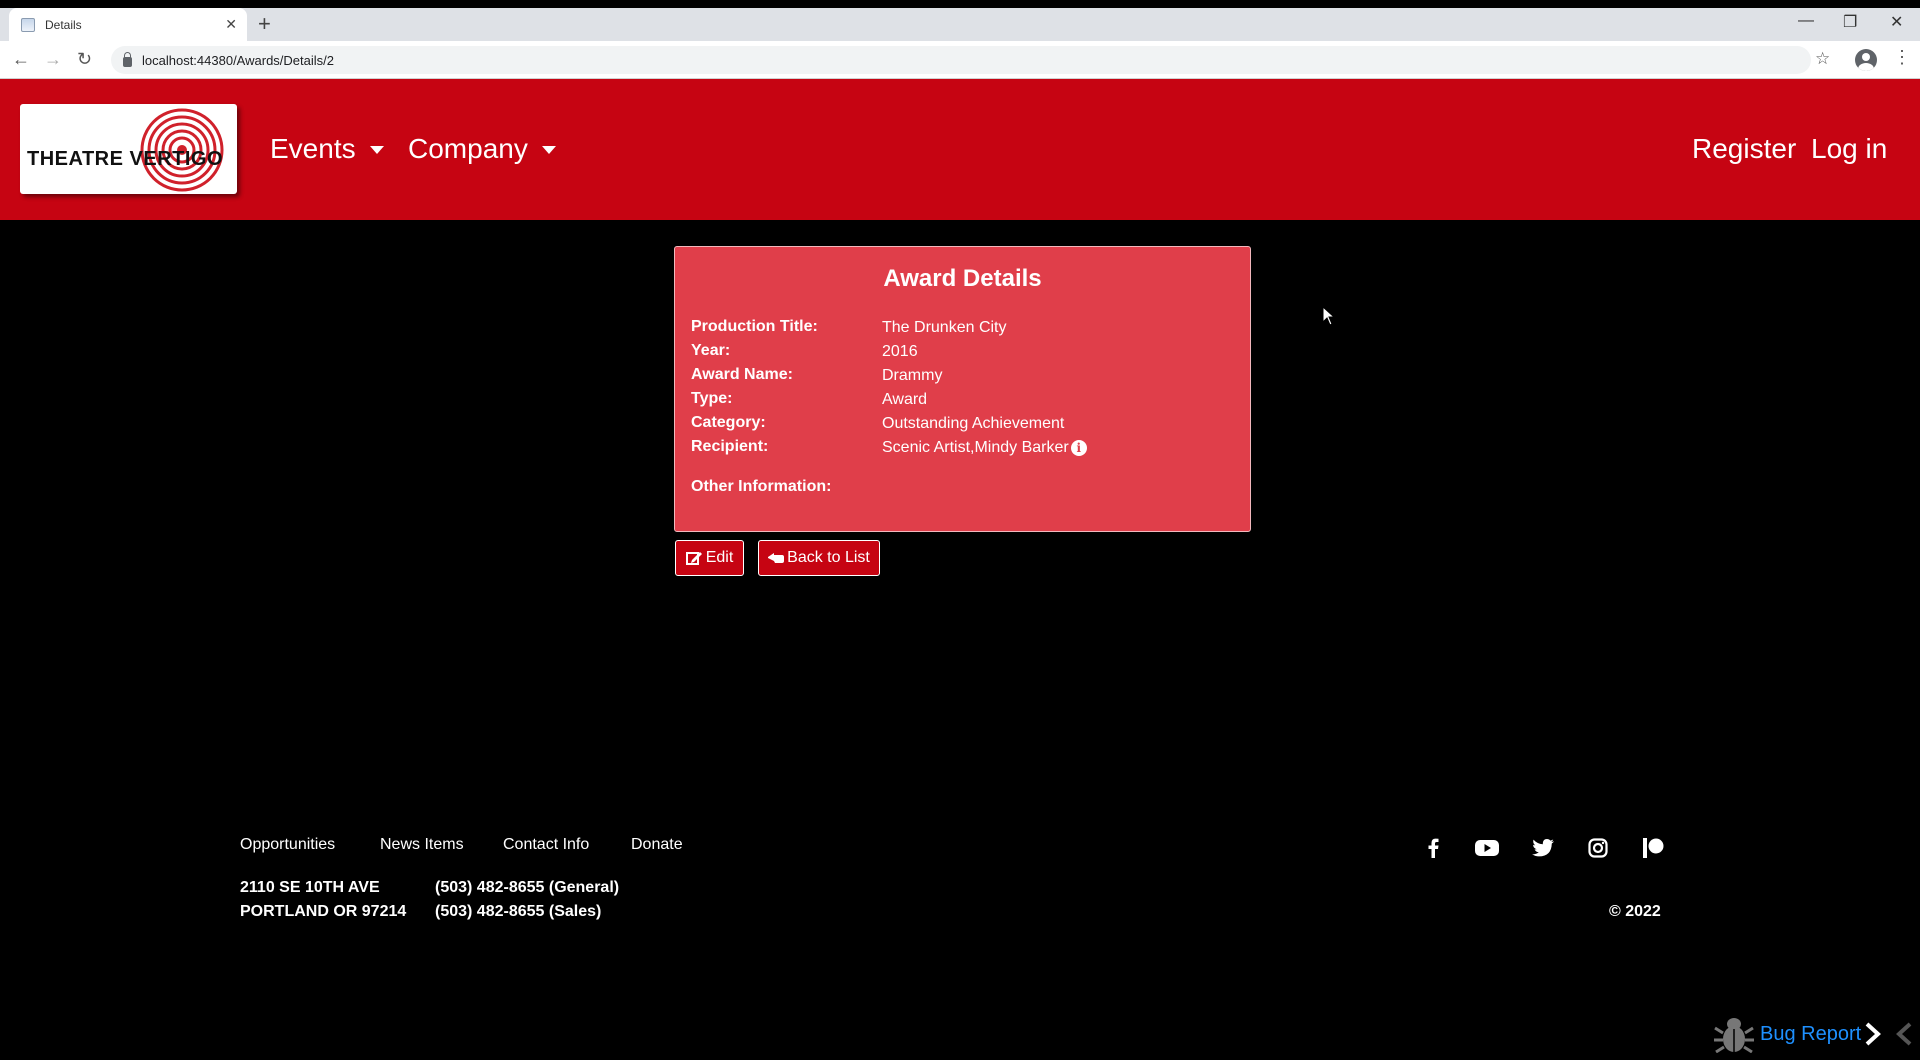 This screenshot has height=1060, width=1920. I want to click on address-bar: localhost:44380/Awards/Details/2, so click(961, 60).